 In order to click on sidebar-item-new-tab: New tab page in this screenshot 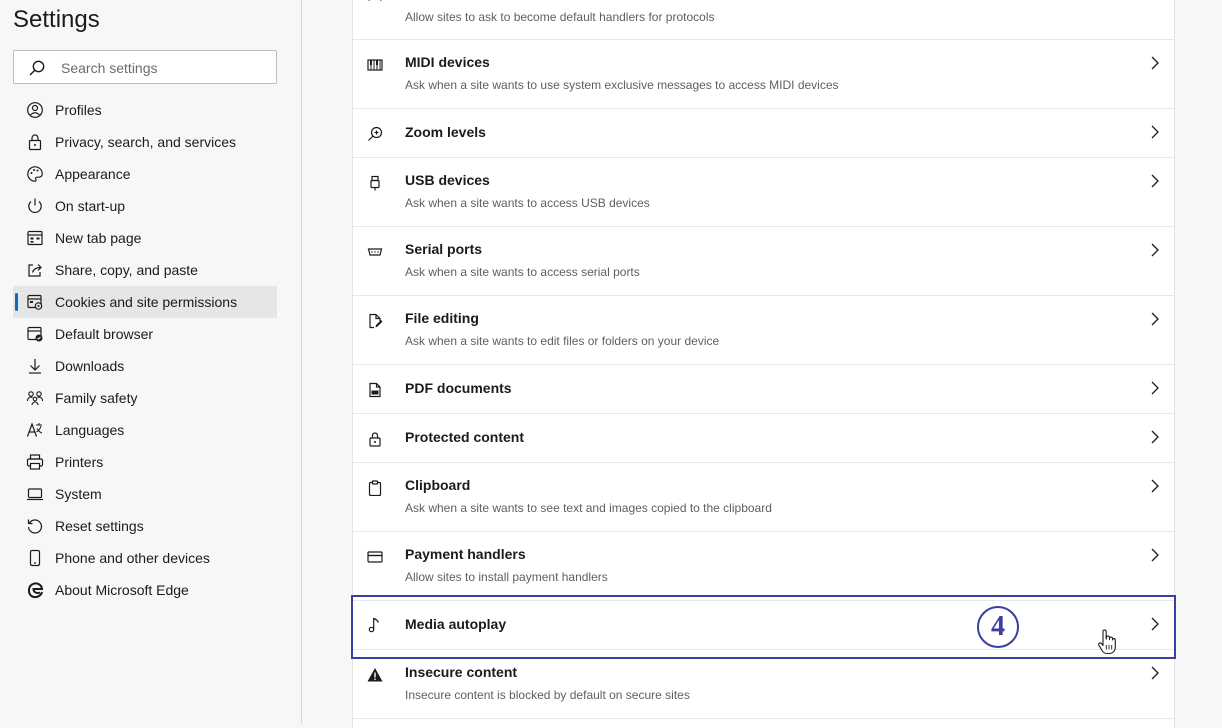, I will do `click(145, 238)`.